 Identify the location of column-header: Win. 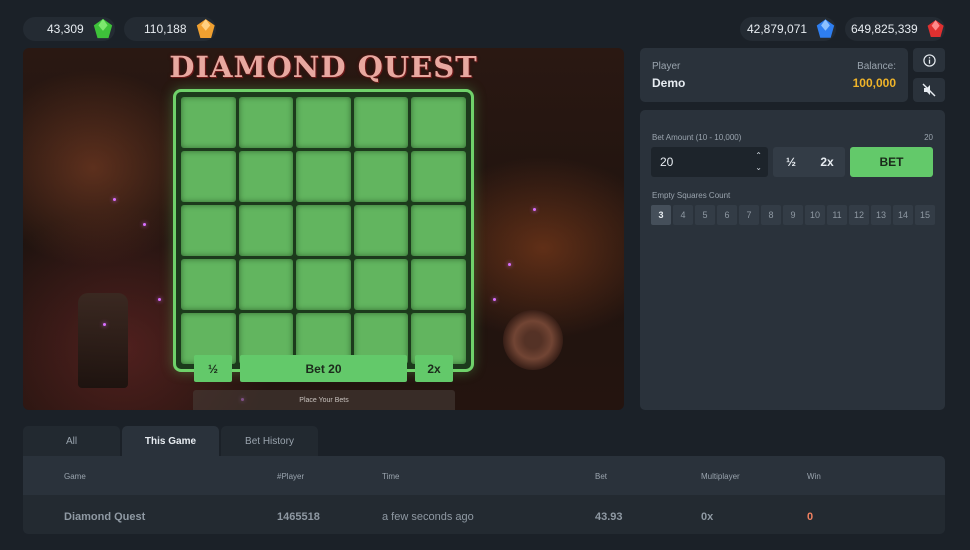
(814, 476).